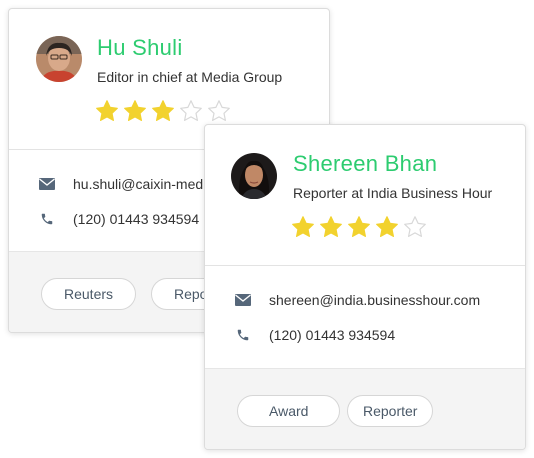 The width and height of the screenshot is (534, 458). Describe the element at coordinates (390, 411) in the screenshot. I see `tag-button: Reporter` at that location.